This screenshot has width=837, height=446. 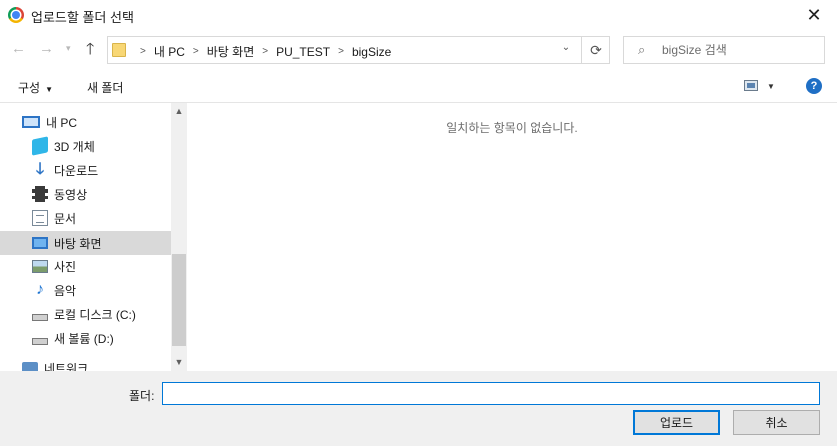 I want to click on scroll-down-arrow-icon: ▼, so click(x=179, y=362).